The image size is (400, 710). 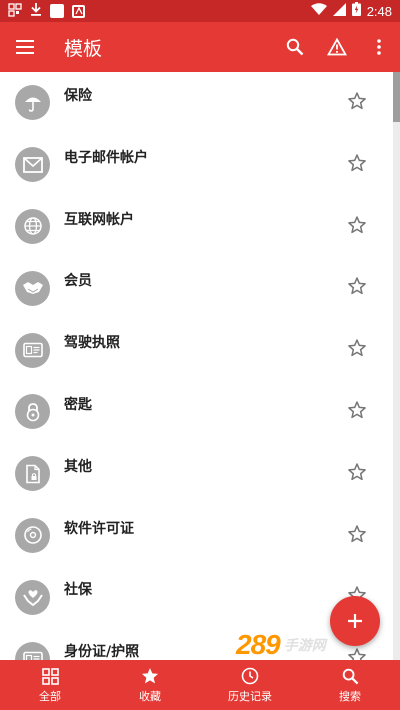 I want to click on list-item-drivers-license: 驾驶执照, so click(x=196, y=350).